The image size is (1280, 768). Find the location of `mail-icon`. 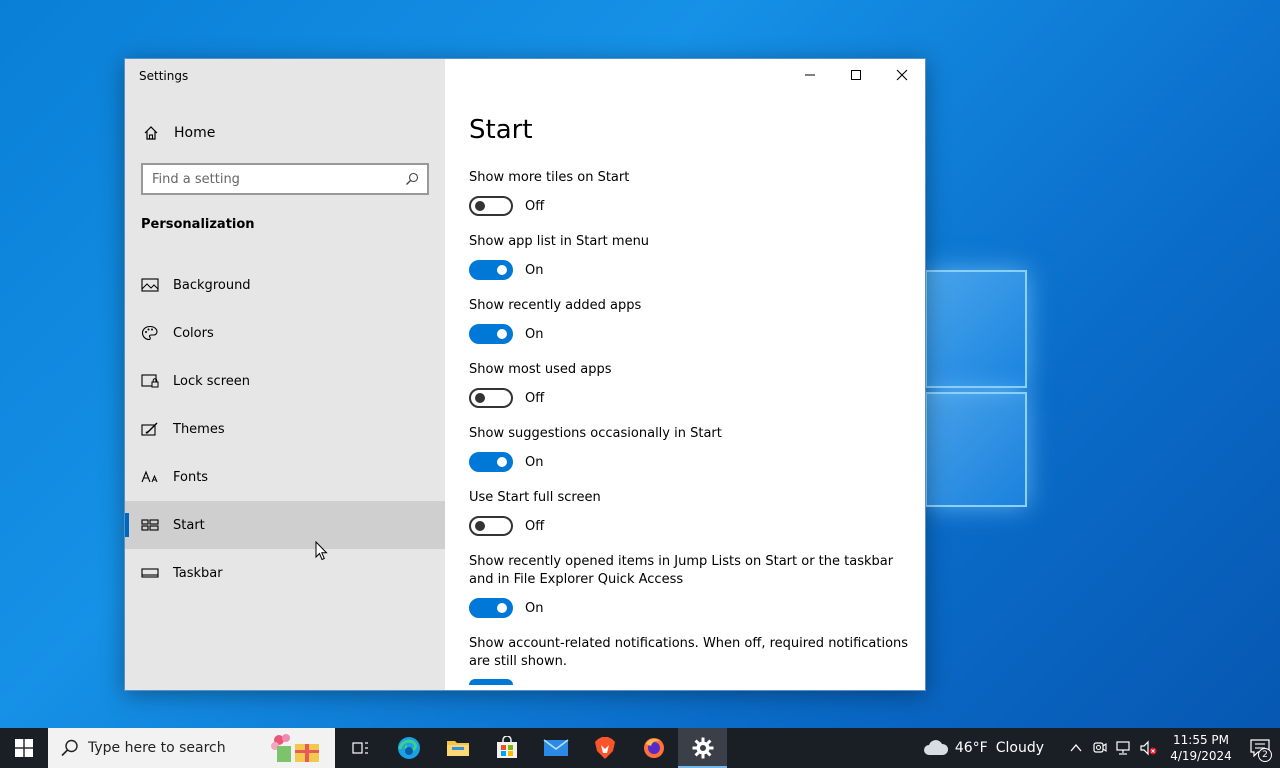

mail-icon is located at coordinates (555, 747).